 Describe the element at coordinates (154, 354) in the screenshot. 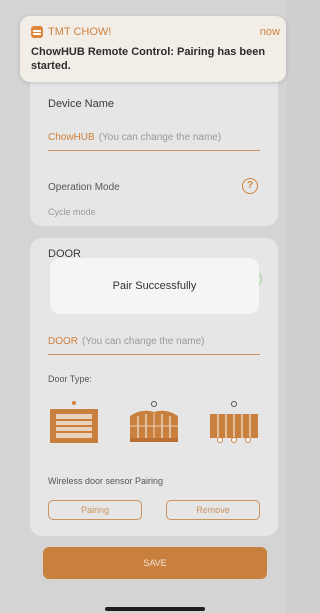

I see `door-name-underline` at that location.